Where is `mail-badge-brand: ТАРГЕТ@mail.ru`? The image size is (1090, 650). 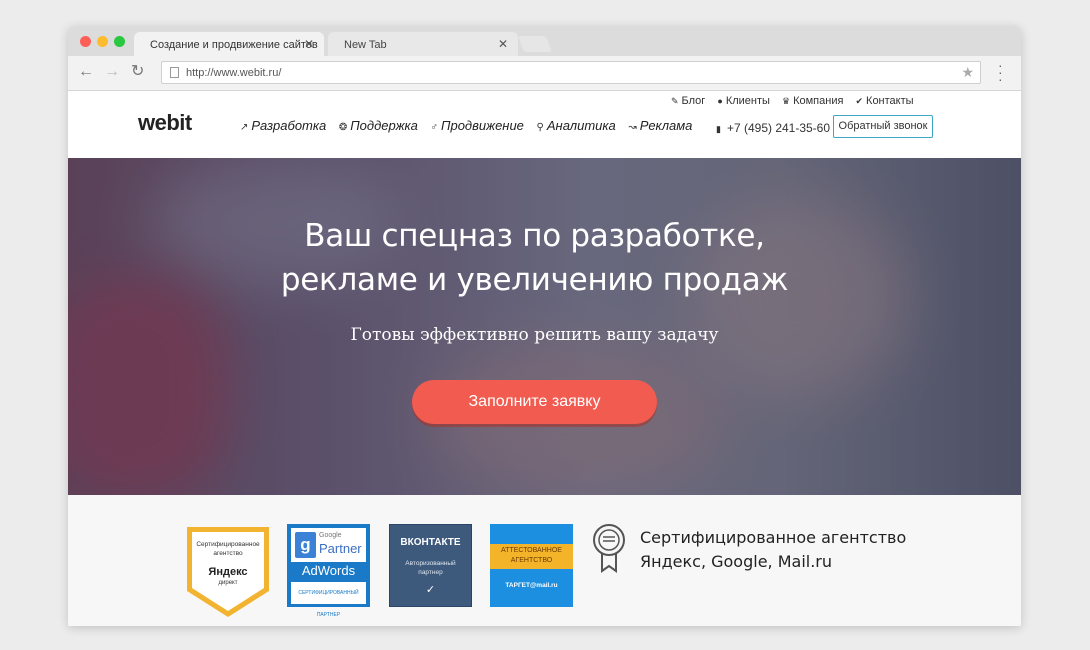
mail-badge-brand: ТАРГЕТ@mail.ru is located at coordinates (531, 585).